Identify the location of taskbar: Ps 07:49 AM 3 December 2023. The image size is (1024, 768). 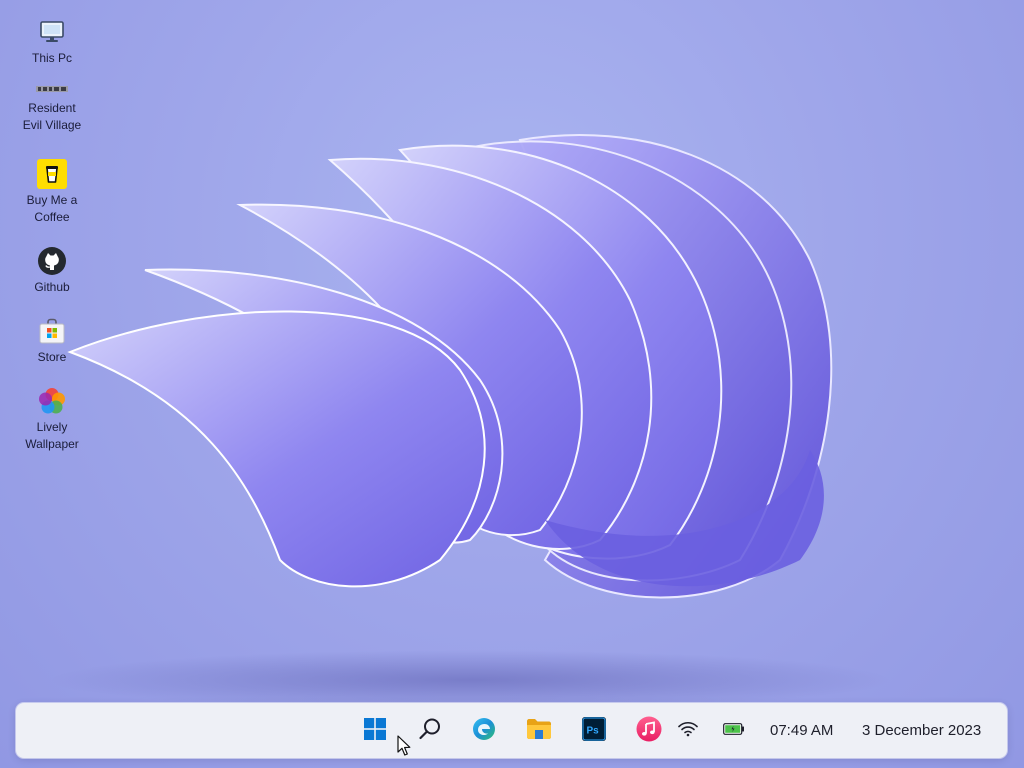
(511, 730).